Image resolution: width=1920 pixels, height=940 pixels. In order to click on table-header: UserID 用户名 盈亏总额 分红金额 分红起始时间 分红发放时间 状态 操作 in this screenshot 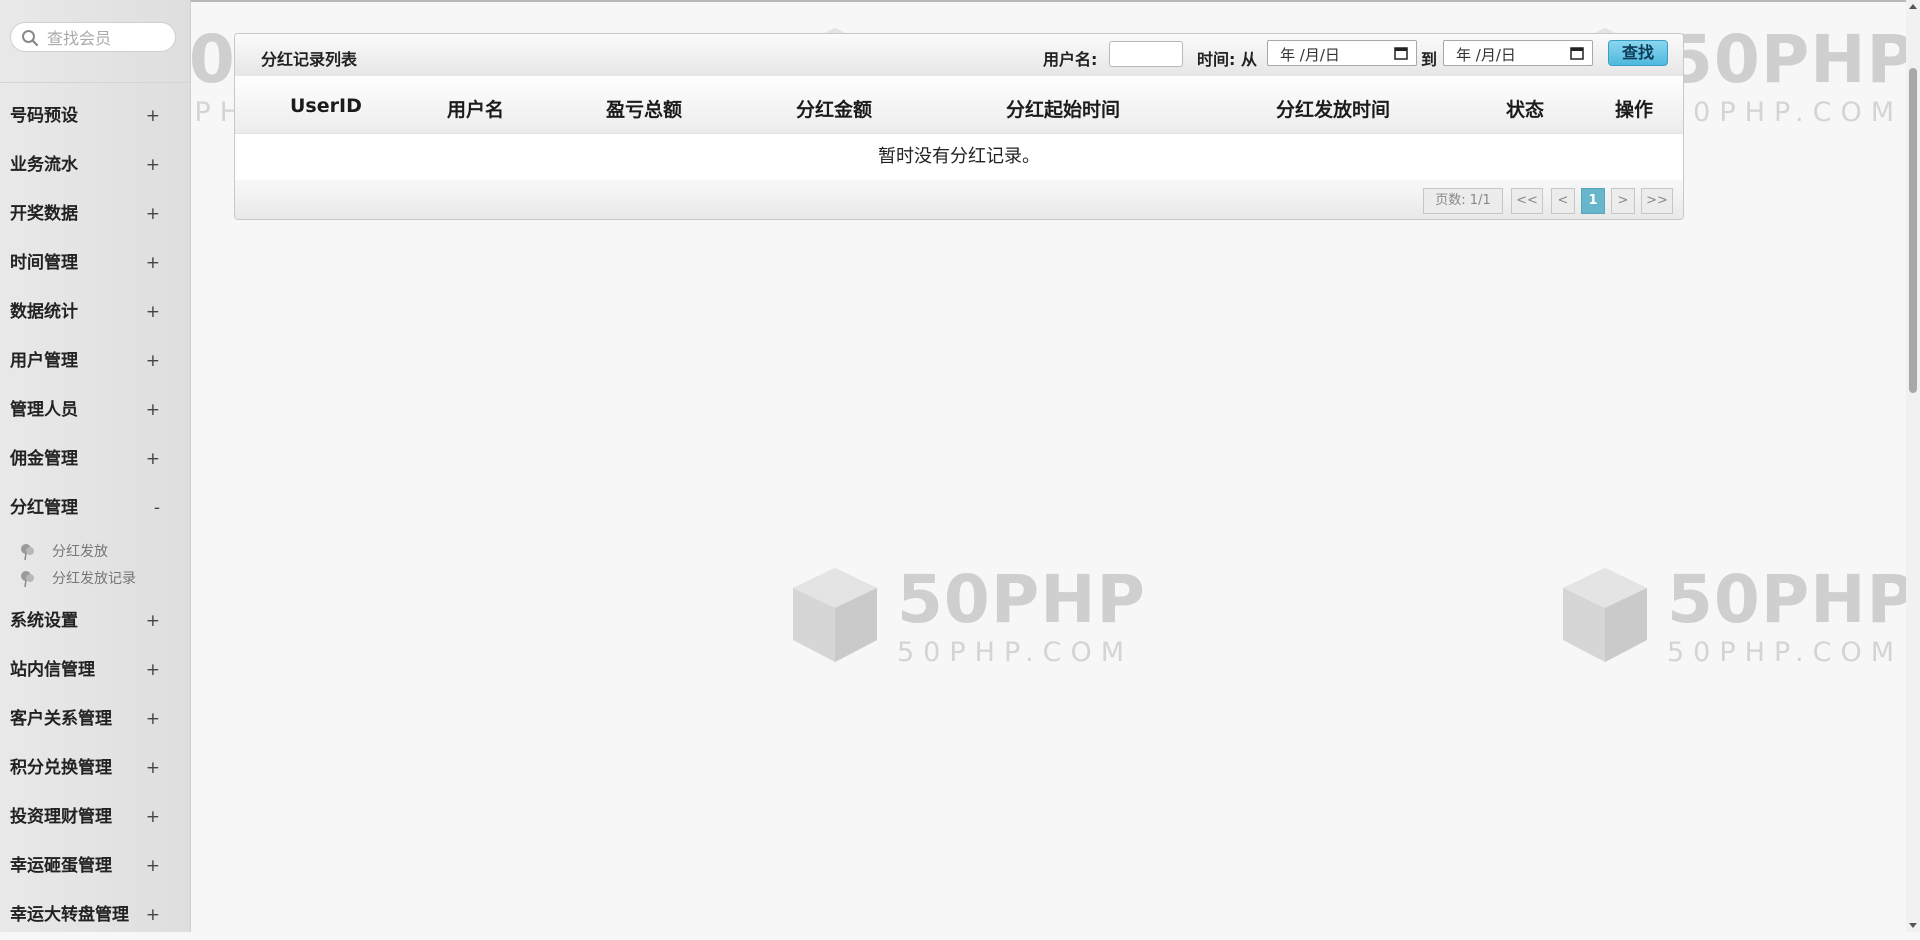, I will do `click(959, 105)`.